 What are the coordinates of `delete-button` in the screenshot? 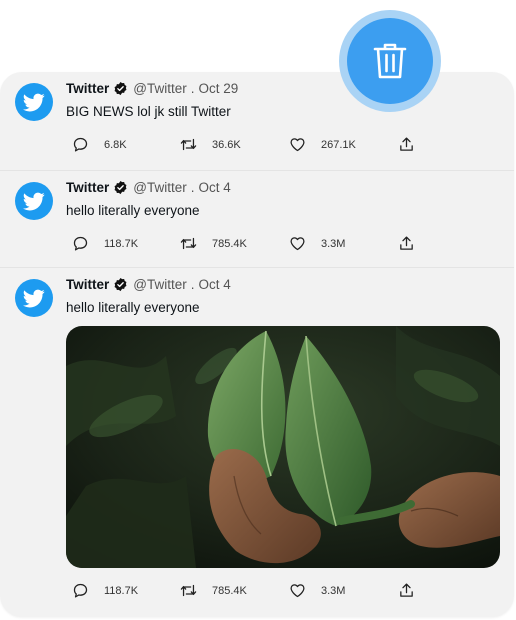 It's located at (390, 61).